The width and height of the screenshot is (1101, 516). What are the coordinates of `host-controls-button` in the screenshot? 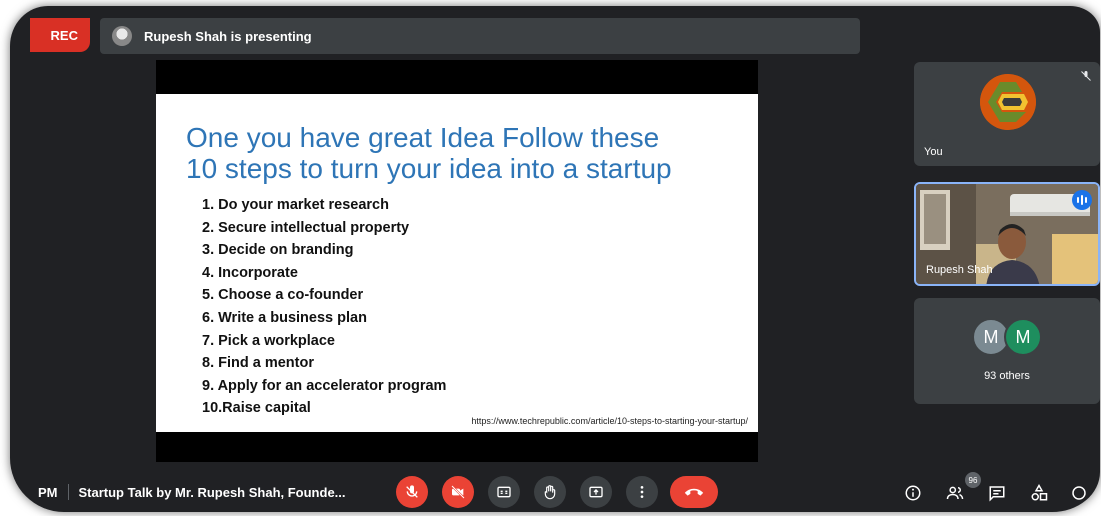 It's located at (1079, 493).